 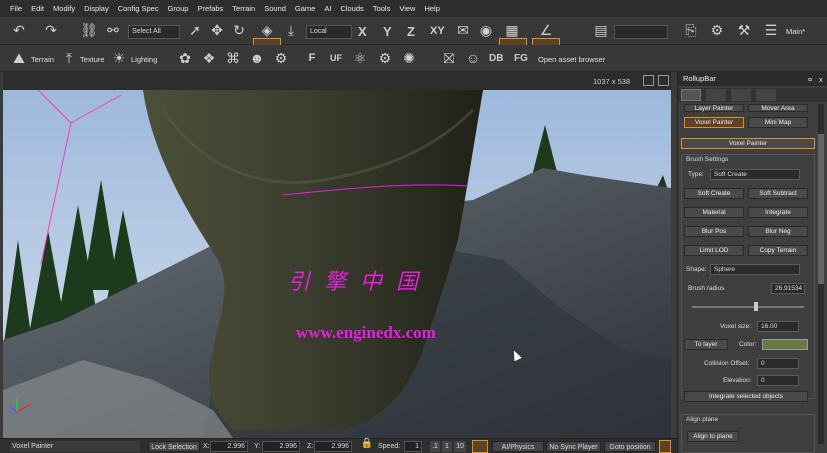 What do you see at coordinates (333, 446) in the screenshot?
I see `z-coordinate: 2.996` at bounding box center [333, 446].